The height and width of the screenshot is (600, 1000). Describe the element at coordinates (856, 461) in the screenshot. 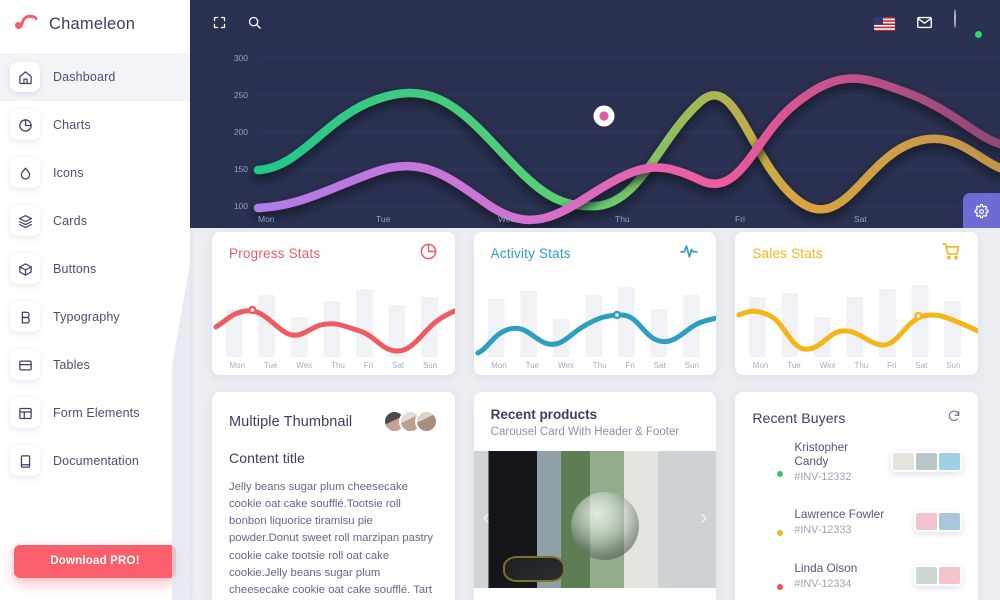

I see `buyer-row: Kristopher Candy #INV-12332` at that location.